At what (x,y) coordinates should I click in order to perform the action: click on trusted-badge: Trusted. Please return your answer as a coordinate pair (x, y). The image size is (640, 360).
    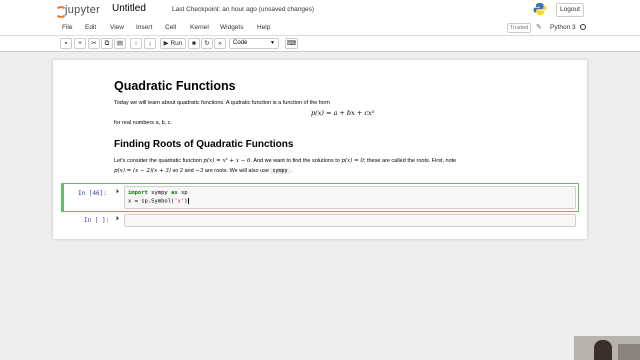
    Looking at the image, I should click on (519, 28).